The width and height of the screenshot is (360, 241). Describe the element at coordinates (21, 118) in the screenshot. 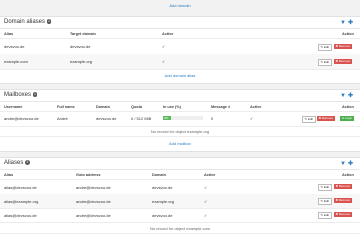

I see `username-cell: andre@devsvoo.de` at that location.